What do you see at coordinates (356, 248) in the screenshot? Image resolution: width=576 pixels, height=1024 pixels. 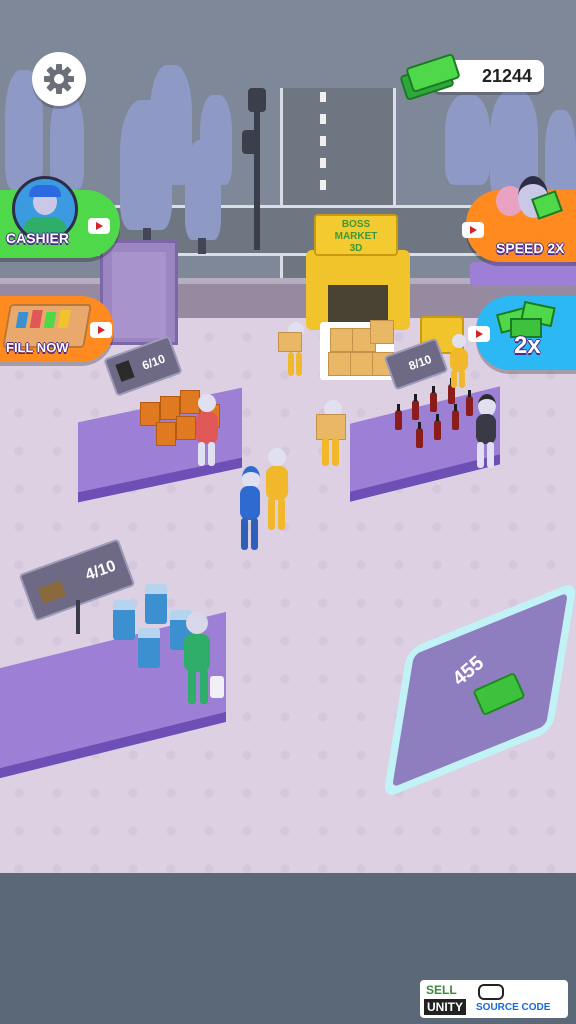 I see `truck-sign-line3: 3D` at bounding box center [356, 248].